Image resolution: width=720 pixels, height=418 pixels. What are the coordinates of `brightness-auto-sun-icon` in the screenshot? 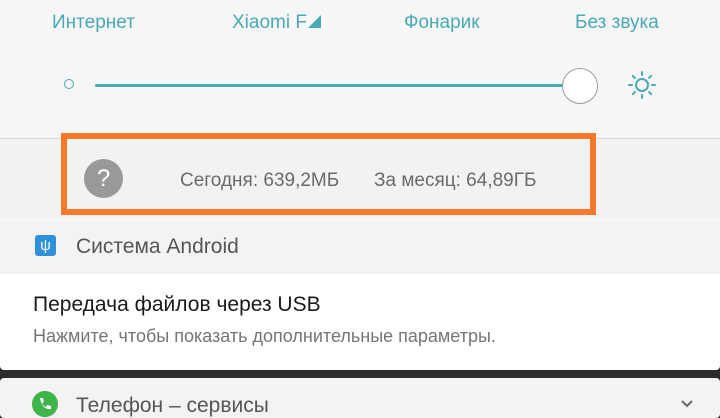 It's located at (642, 85).